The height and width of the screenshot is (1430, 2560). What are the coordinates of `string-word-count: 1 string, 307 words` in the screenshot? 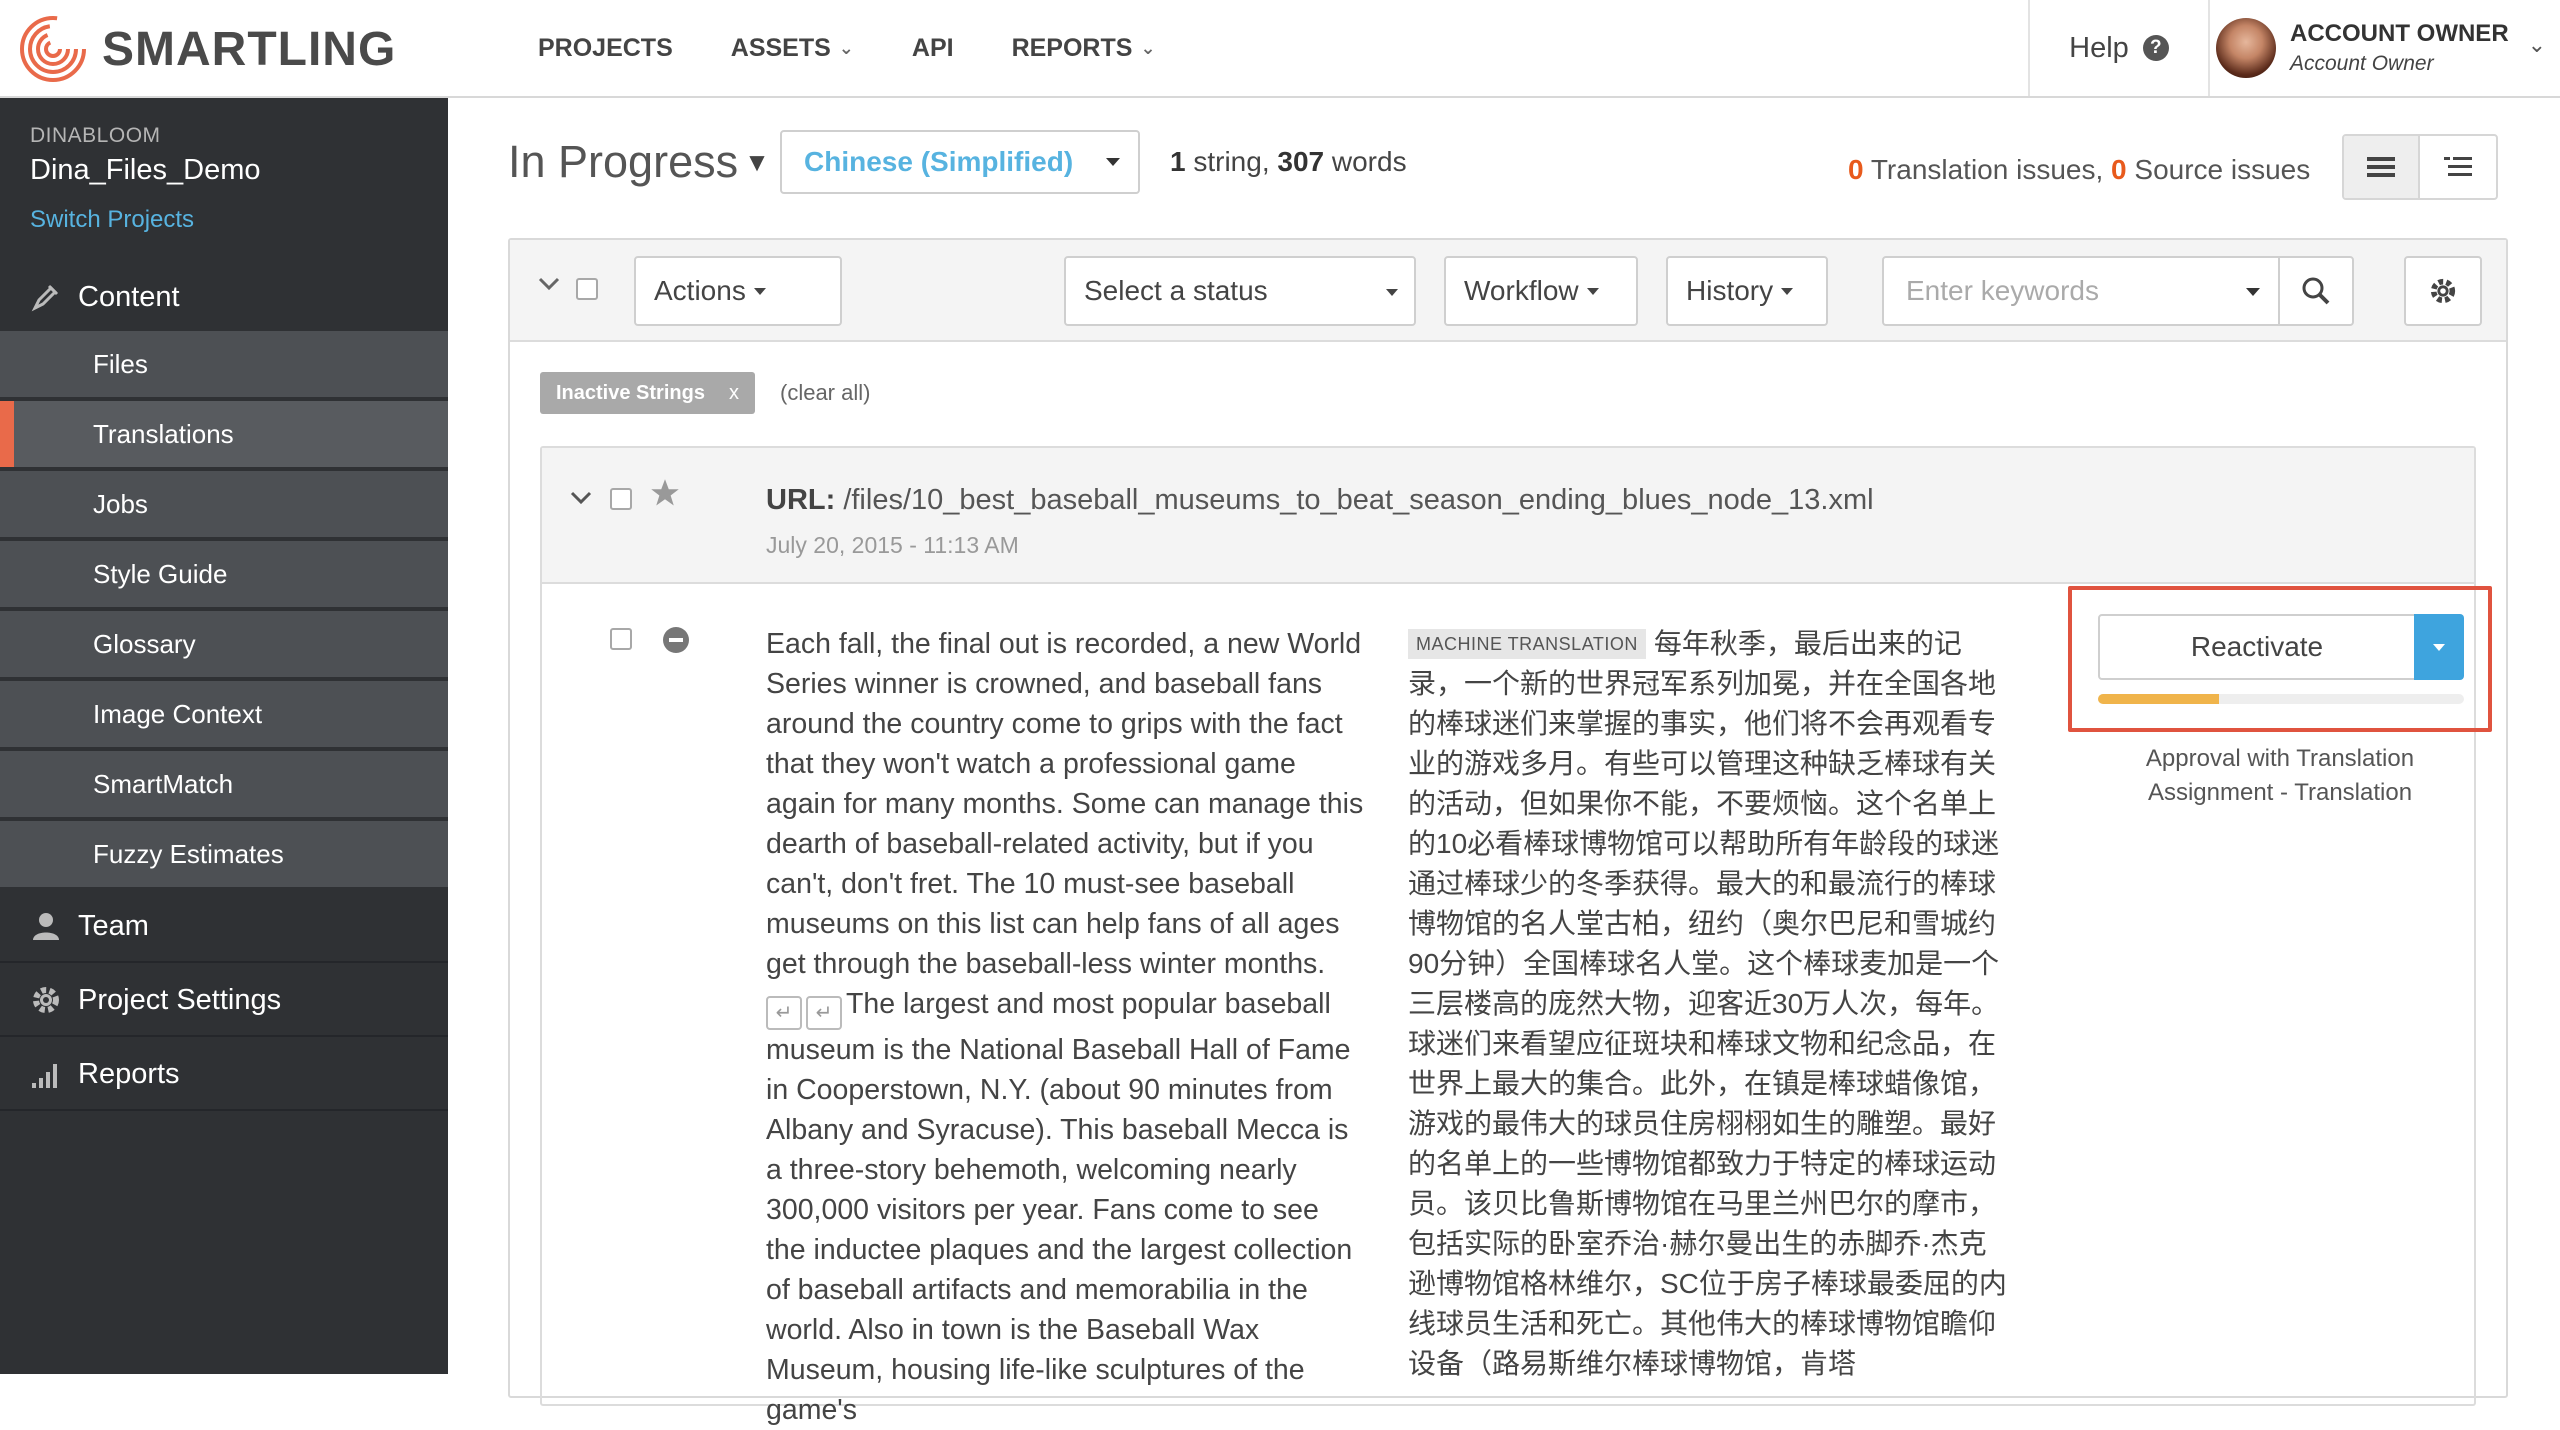 It's located at (1288, 162).